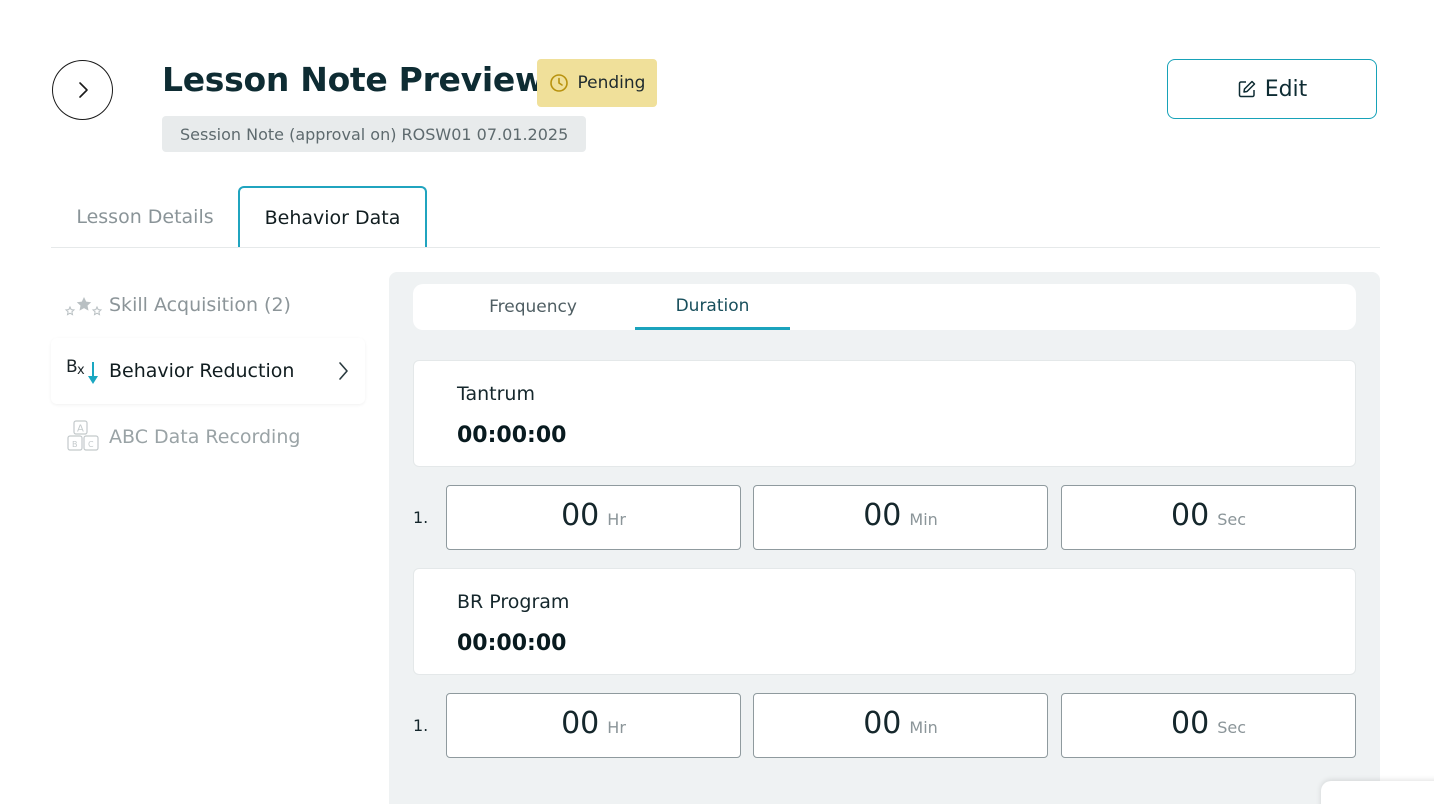  I want to click on behavior-card: BR Program 00:00:00, so click(884, 621).